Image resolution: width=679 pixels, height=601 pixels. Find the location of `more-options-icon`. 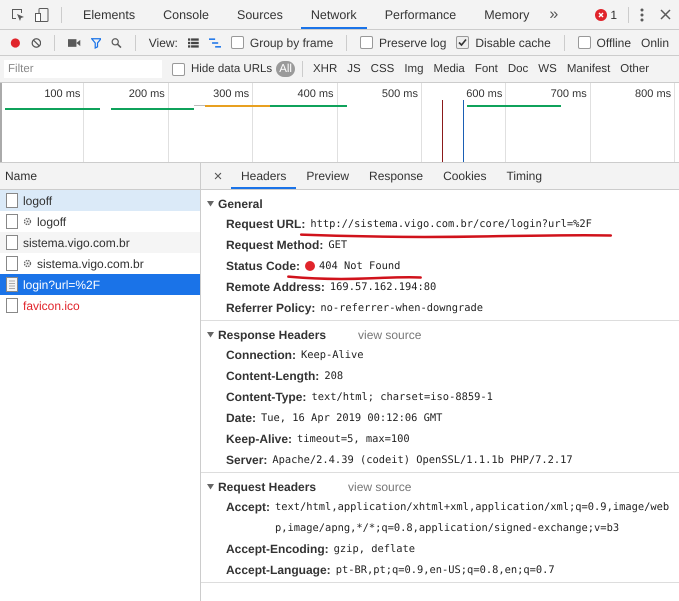

more-options-icon is located at coordinates (642, 15).